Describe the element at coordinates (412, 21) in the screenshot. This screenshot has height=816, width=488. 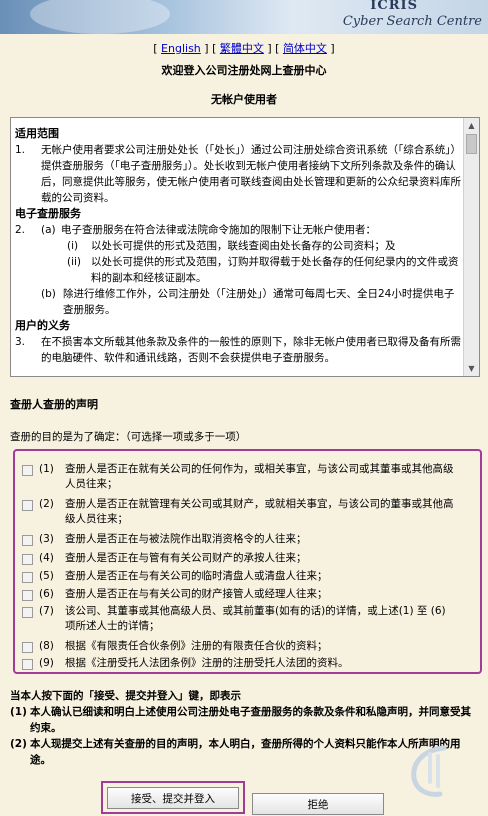
I see `banner-tagline: Cyber Search Centre` at that location.